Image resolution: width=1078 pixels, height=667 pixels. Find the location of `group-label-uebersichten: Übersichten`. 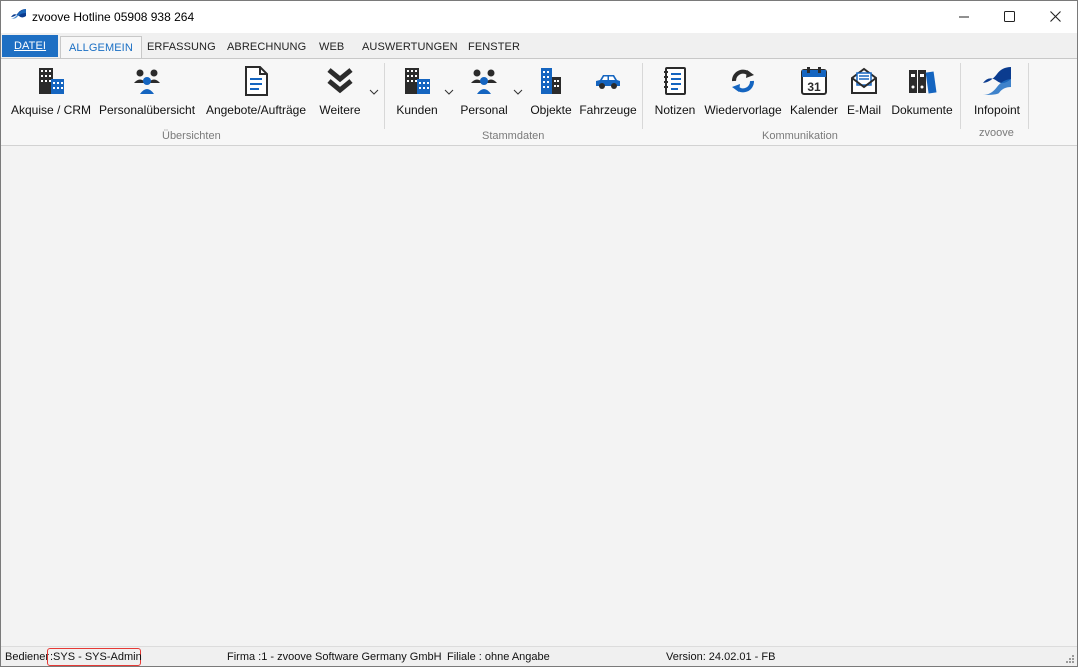

group-label-uebersichten: Übersichten is located at coordinates (191, 136).